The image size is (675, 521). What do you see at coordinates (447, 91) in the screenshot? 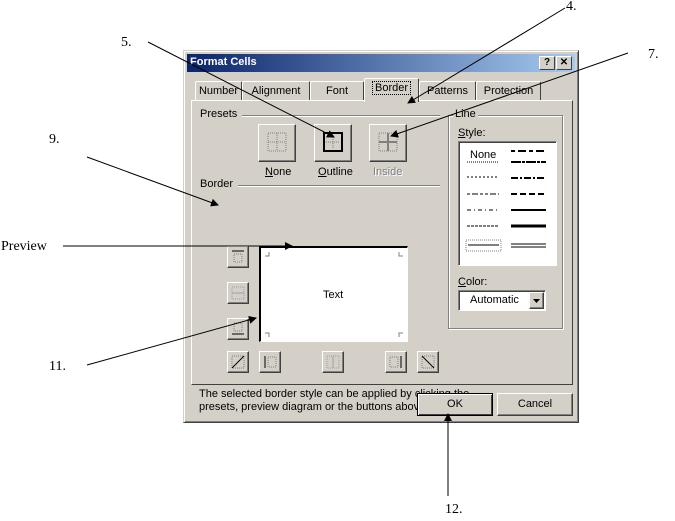
I see `tab-patterns: Patterns` at bounding box center [447, 91].